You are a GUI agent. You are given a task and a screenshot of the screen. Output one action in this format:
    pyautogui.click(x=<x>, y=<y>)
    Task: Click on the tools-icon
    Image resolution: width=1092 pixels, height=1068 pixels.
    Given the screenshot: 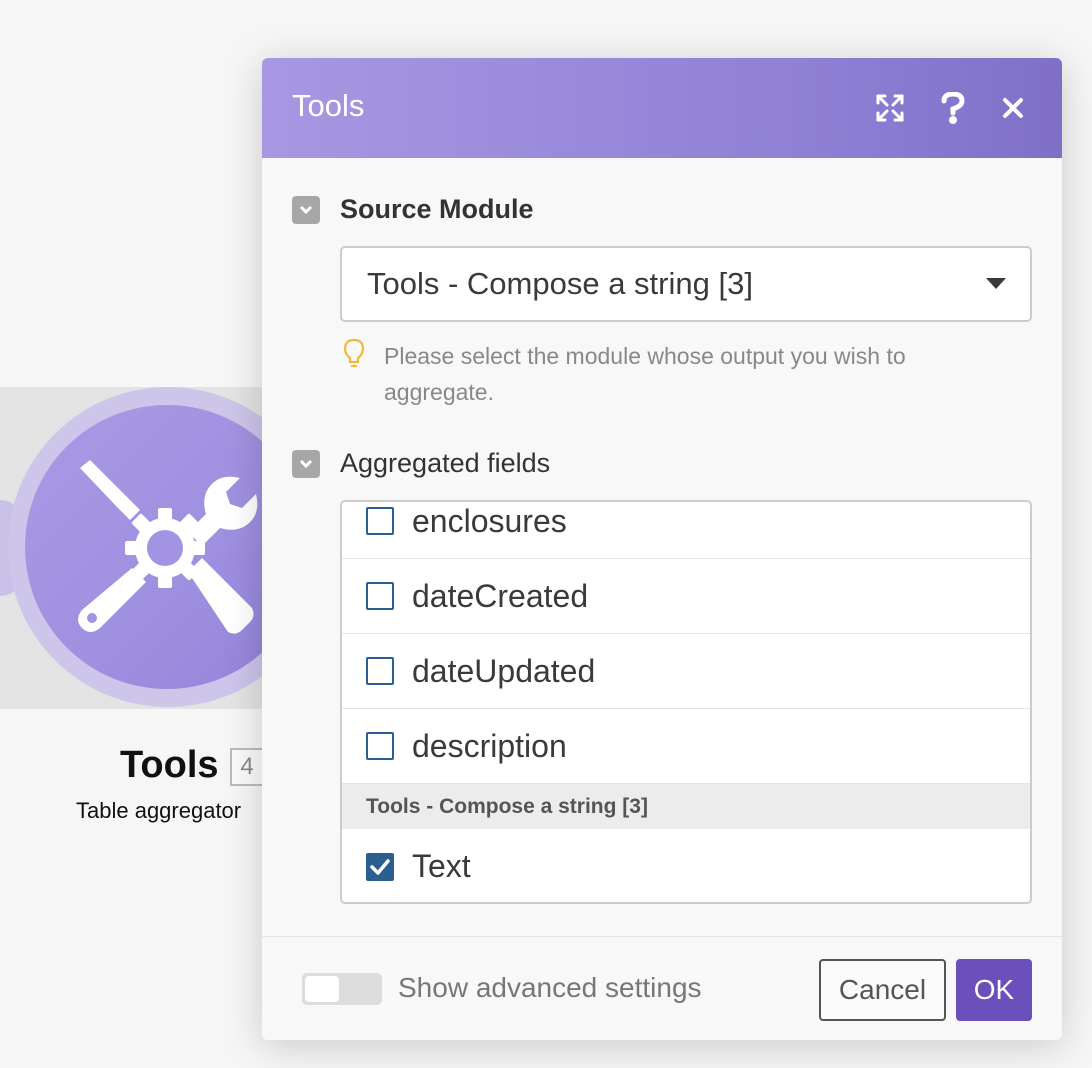 What is the action you would take?
    pyautogui.click(x=168, y=547)
    